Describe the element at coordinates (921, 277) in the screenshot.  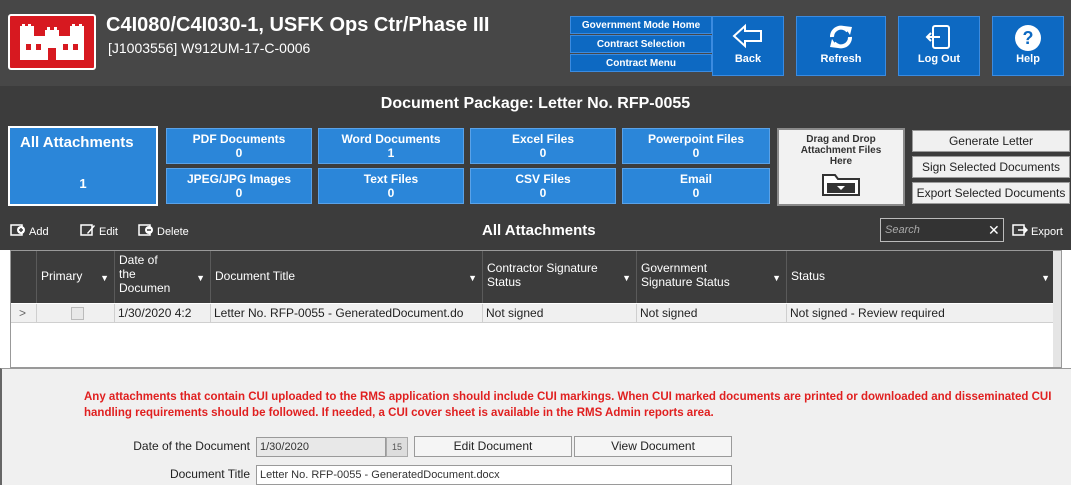
I see `column-header-status: Status ▼` at that location.